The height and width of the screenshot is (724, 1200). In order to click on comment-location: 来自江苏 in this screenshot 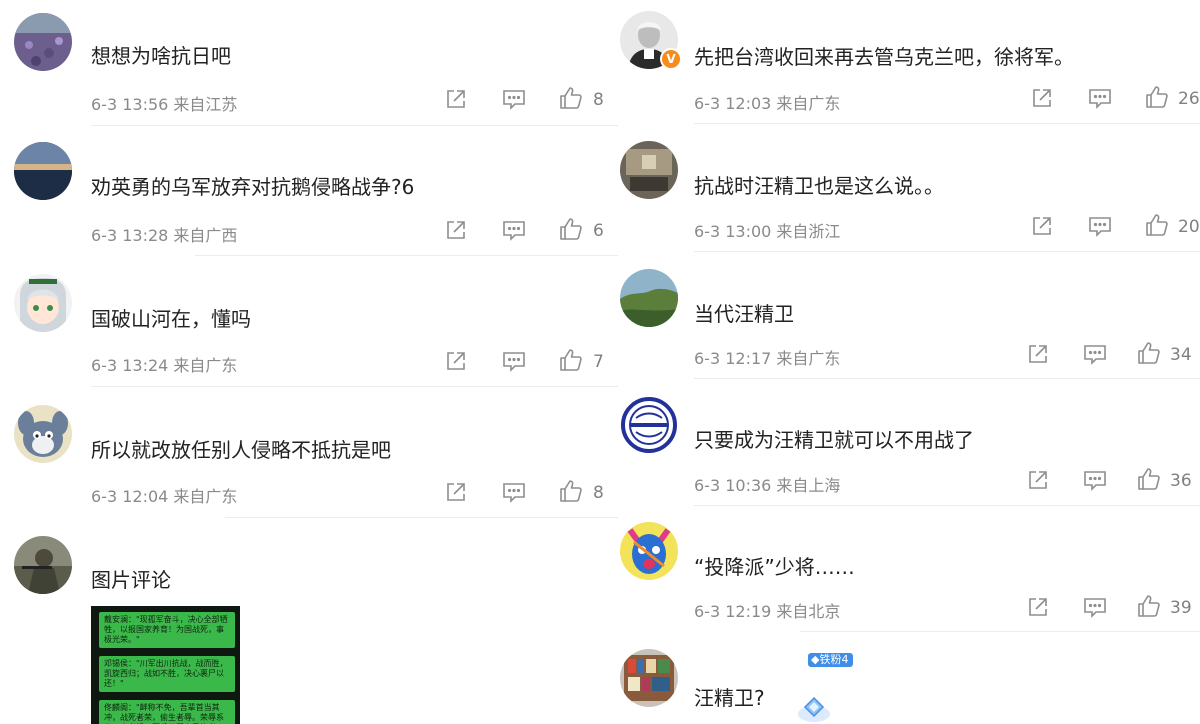, I will do `click(205, 104)`.